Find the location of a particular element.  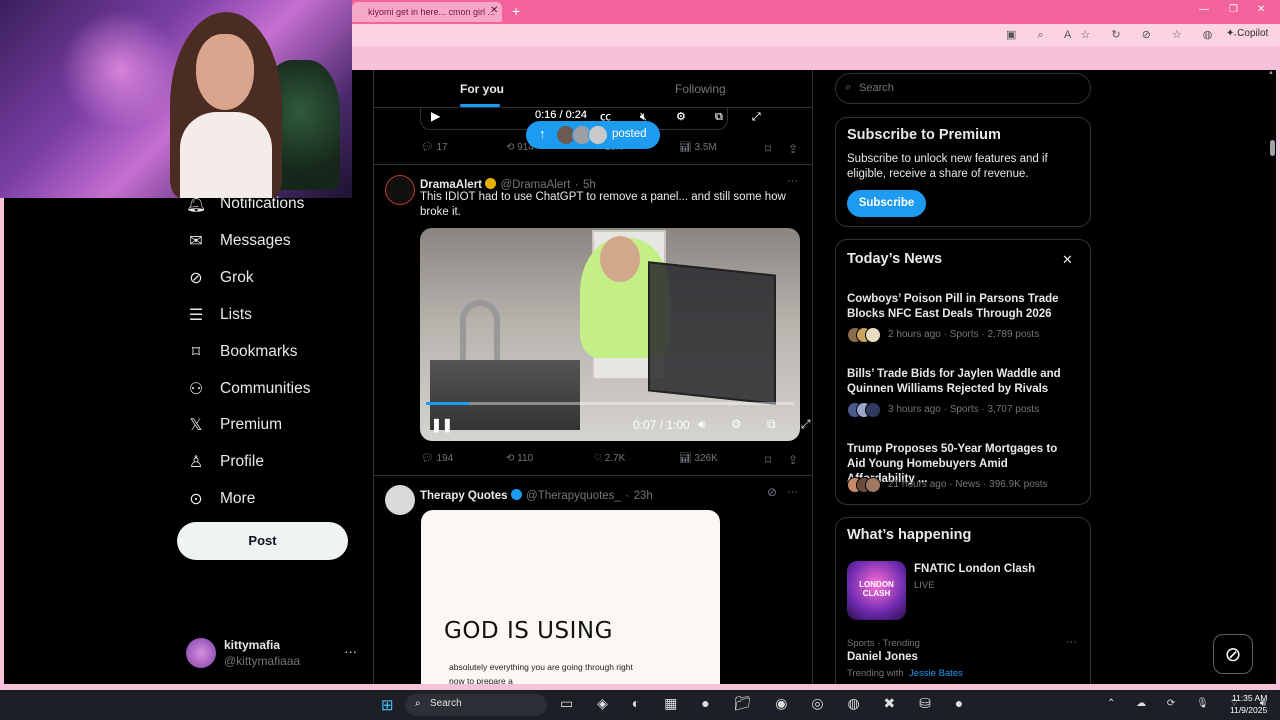

video-progress-fill is located at coordinates (447, 403).